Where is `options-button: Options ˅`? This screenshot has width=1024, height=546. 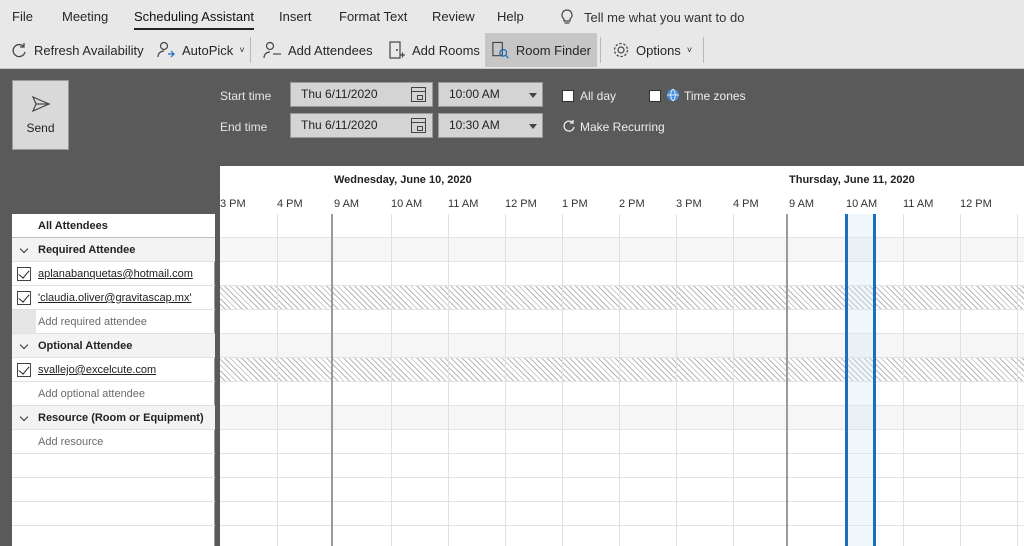
options-button: Options ˅ is located at coordinates (652, 50).